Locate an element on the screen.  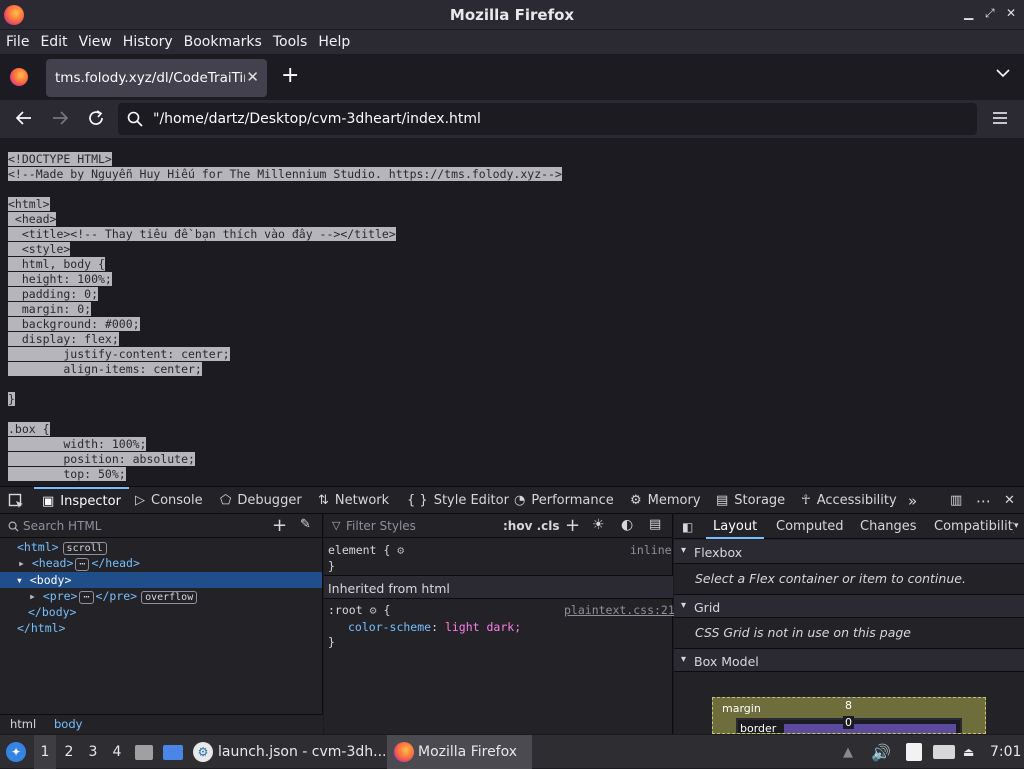
element-rule: element { ⚙ is located at coordinates (366, 550).